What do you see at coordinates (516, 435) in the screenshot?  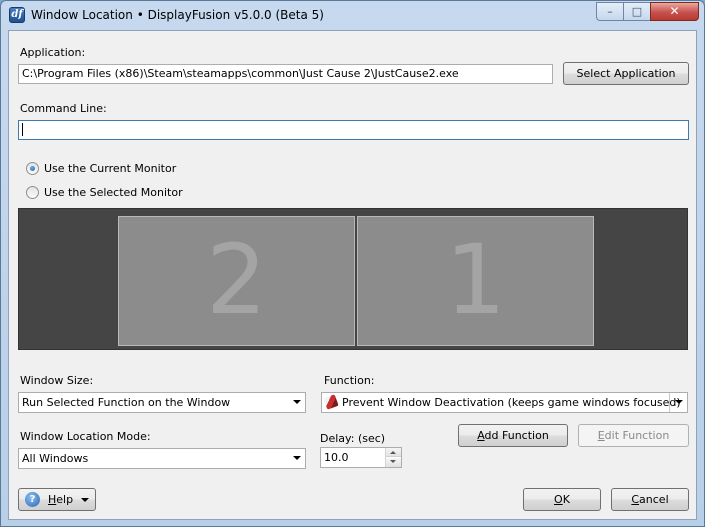 I see `add-function-label: dd Function` at bounding box center [516, 435].